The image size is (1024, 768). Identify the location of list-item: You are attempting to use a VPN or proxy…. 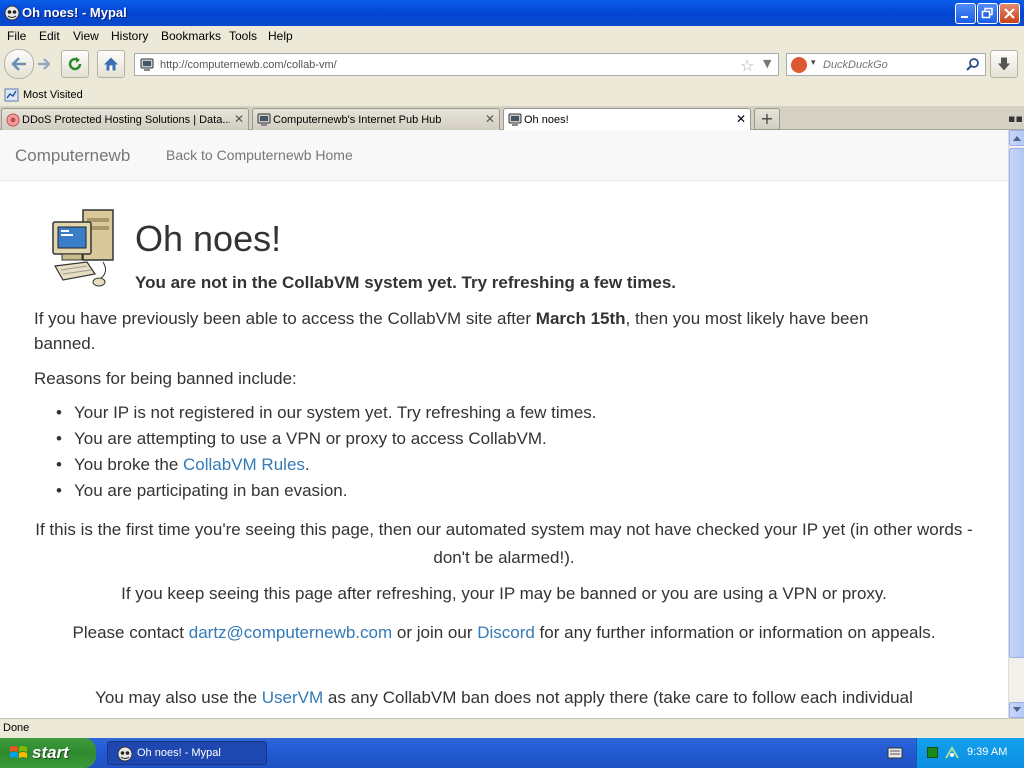
(326, 439).